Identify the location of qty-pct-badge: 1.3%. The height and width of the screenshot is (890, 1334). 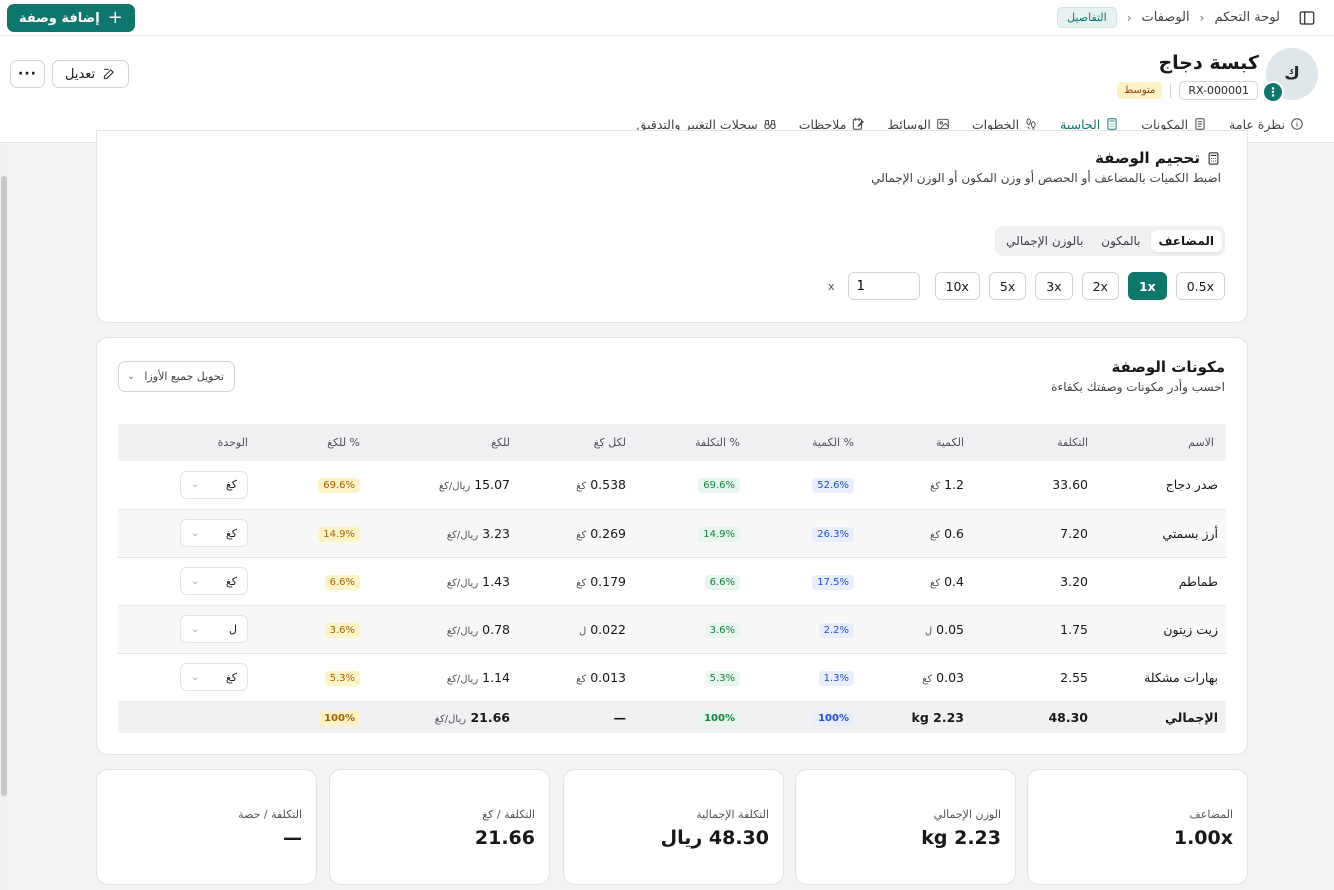
(836, 678).